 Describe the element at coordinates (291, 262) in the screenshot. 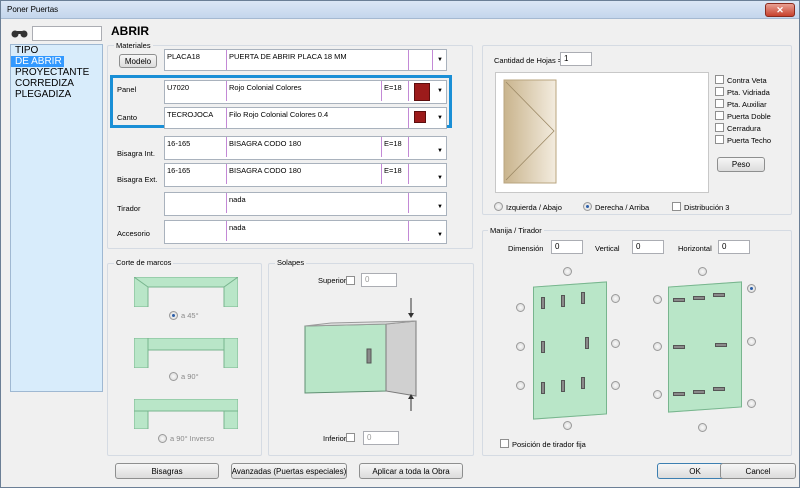

I see `solapes-title: Solapes` at that location.